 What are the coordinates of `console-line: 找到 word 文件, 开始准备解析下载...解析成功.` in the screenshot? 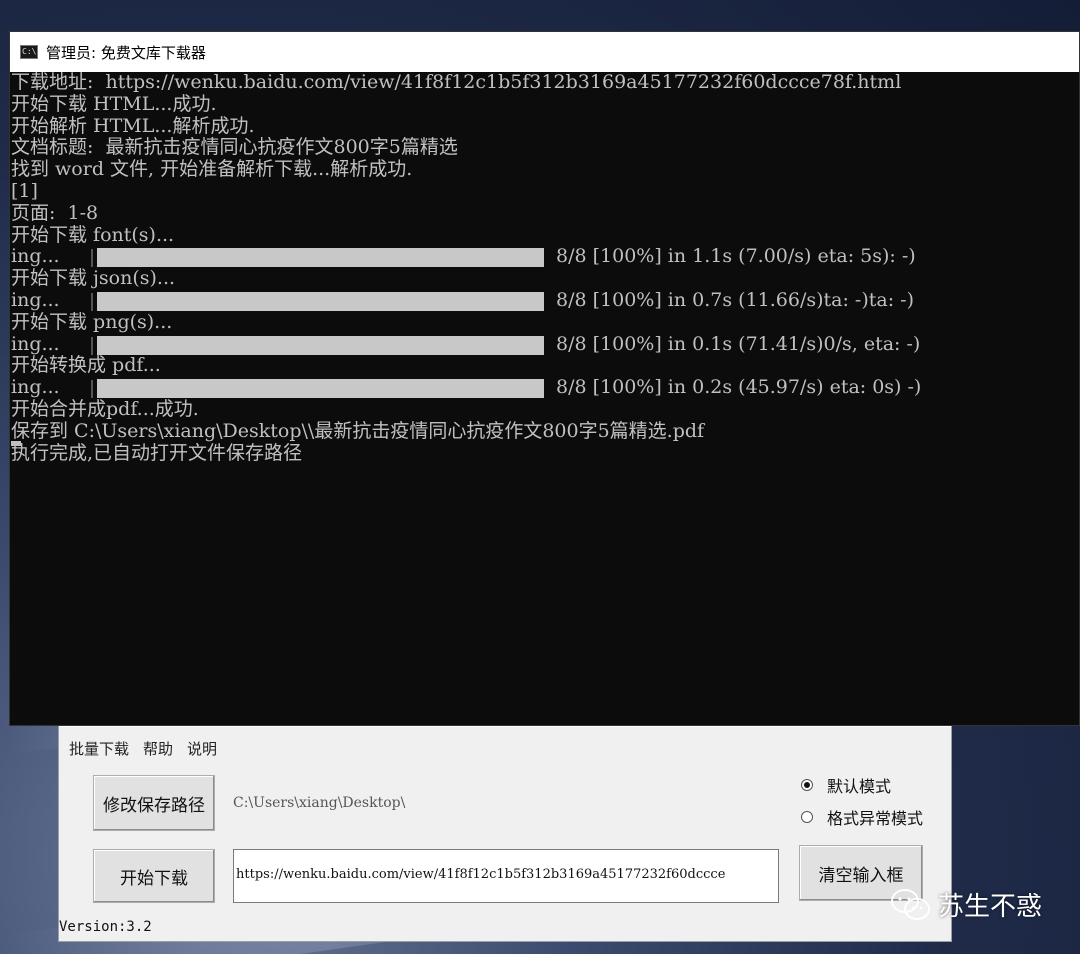 It's located at (212, 169).